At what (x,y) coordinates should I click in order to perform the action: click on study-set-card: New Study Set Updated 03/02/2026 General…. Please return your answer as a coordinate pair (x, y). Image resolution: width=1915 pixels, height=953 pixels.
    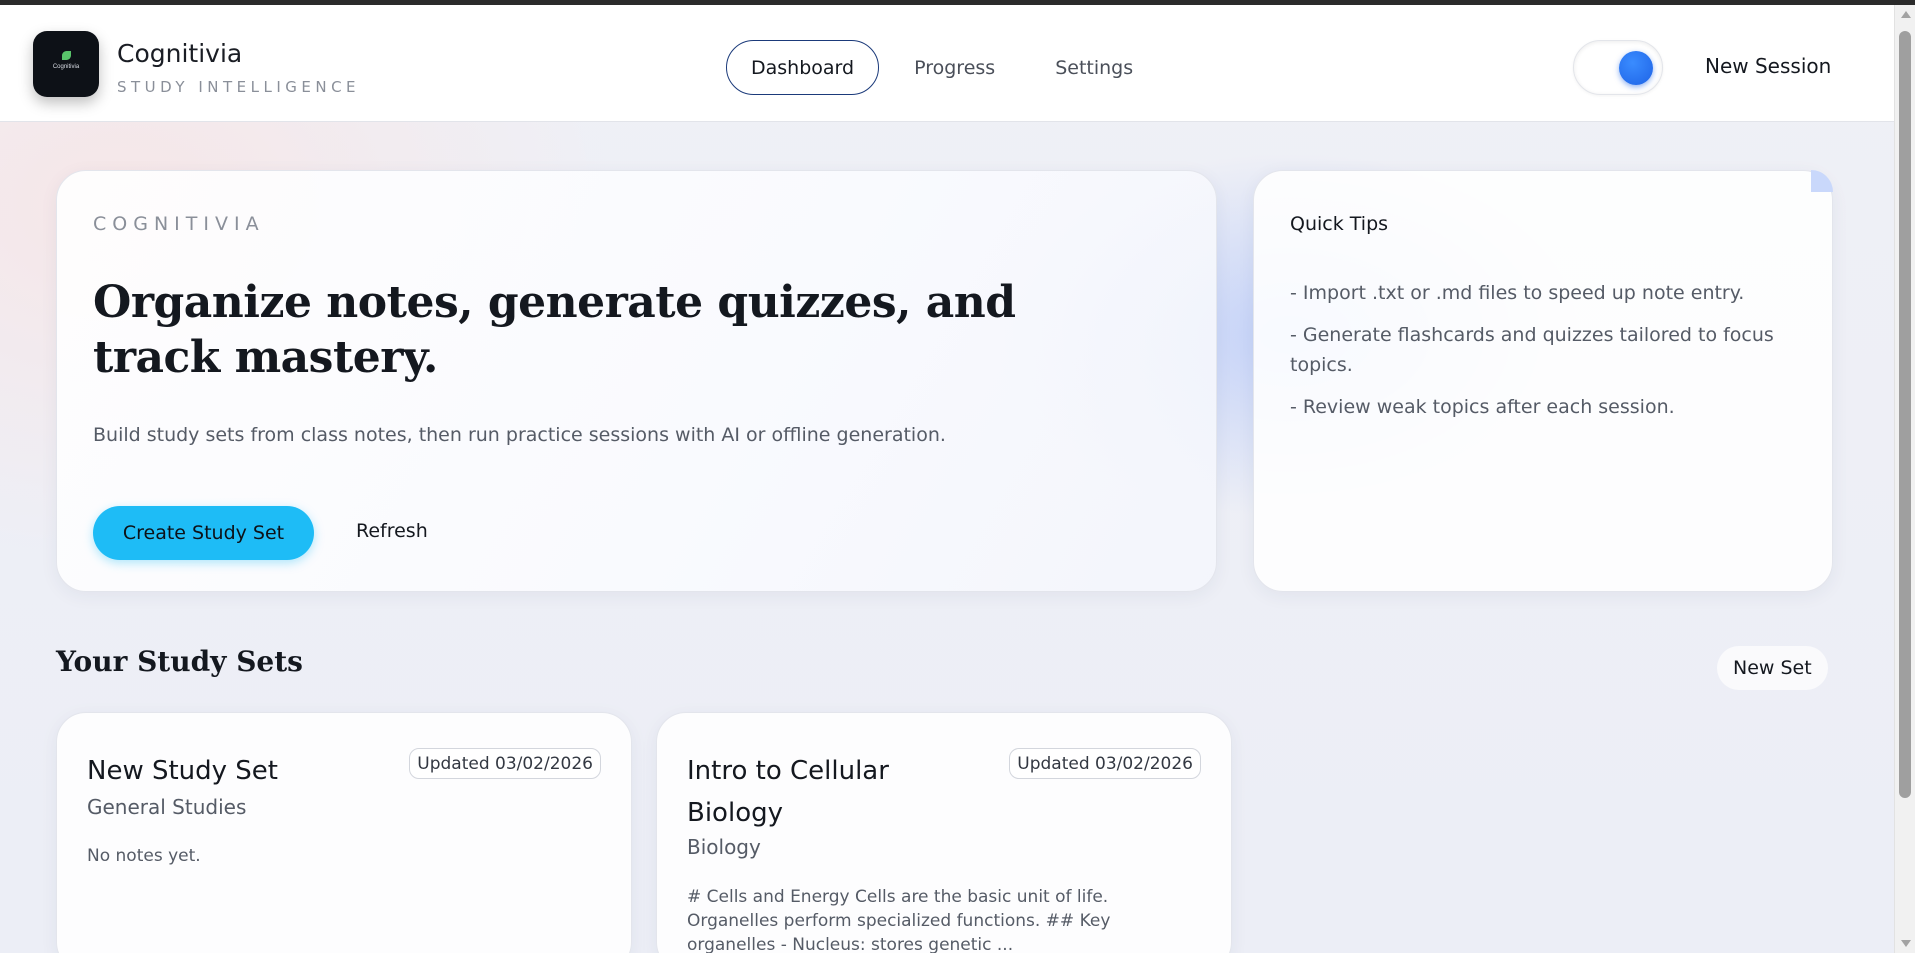
    Looking at the image, I should click on (344, 832).